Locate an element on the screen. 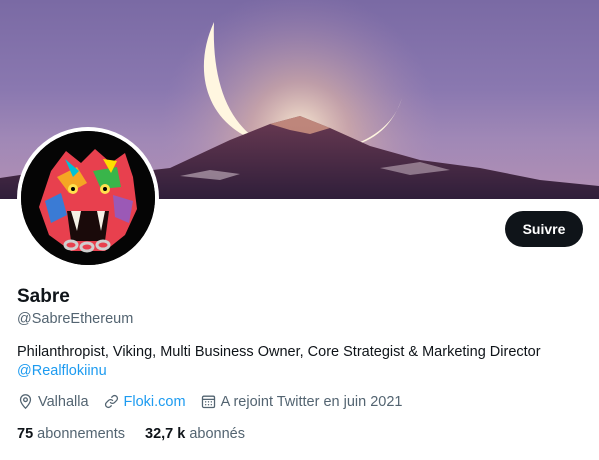 This screenshot has height=460, width=599. following-count: 75 is located at coordinates (25, 434).